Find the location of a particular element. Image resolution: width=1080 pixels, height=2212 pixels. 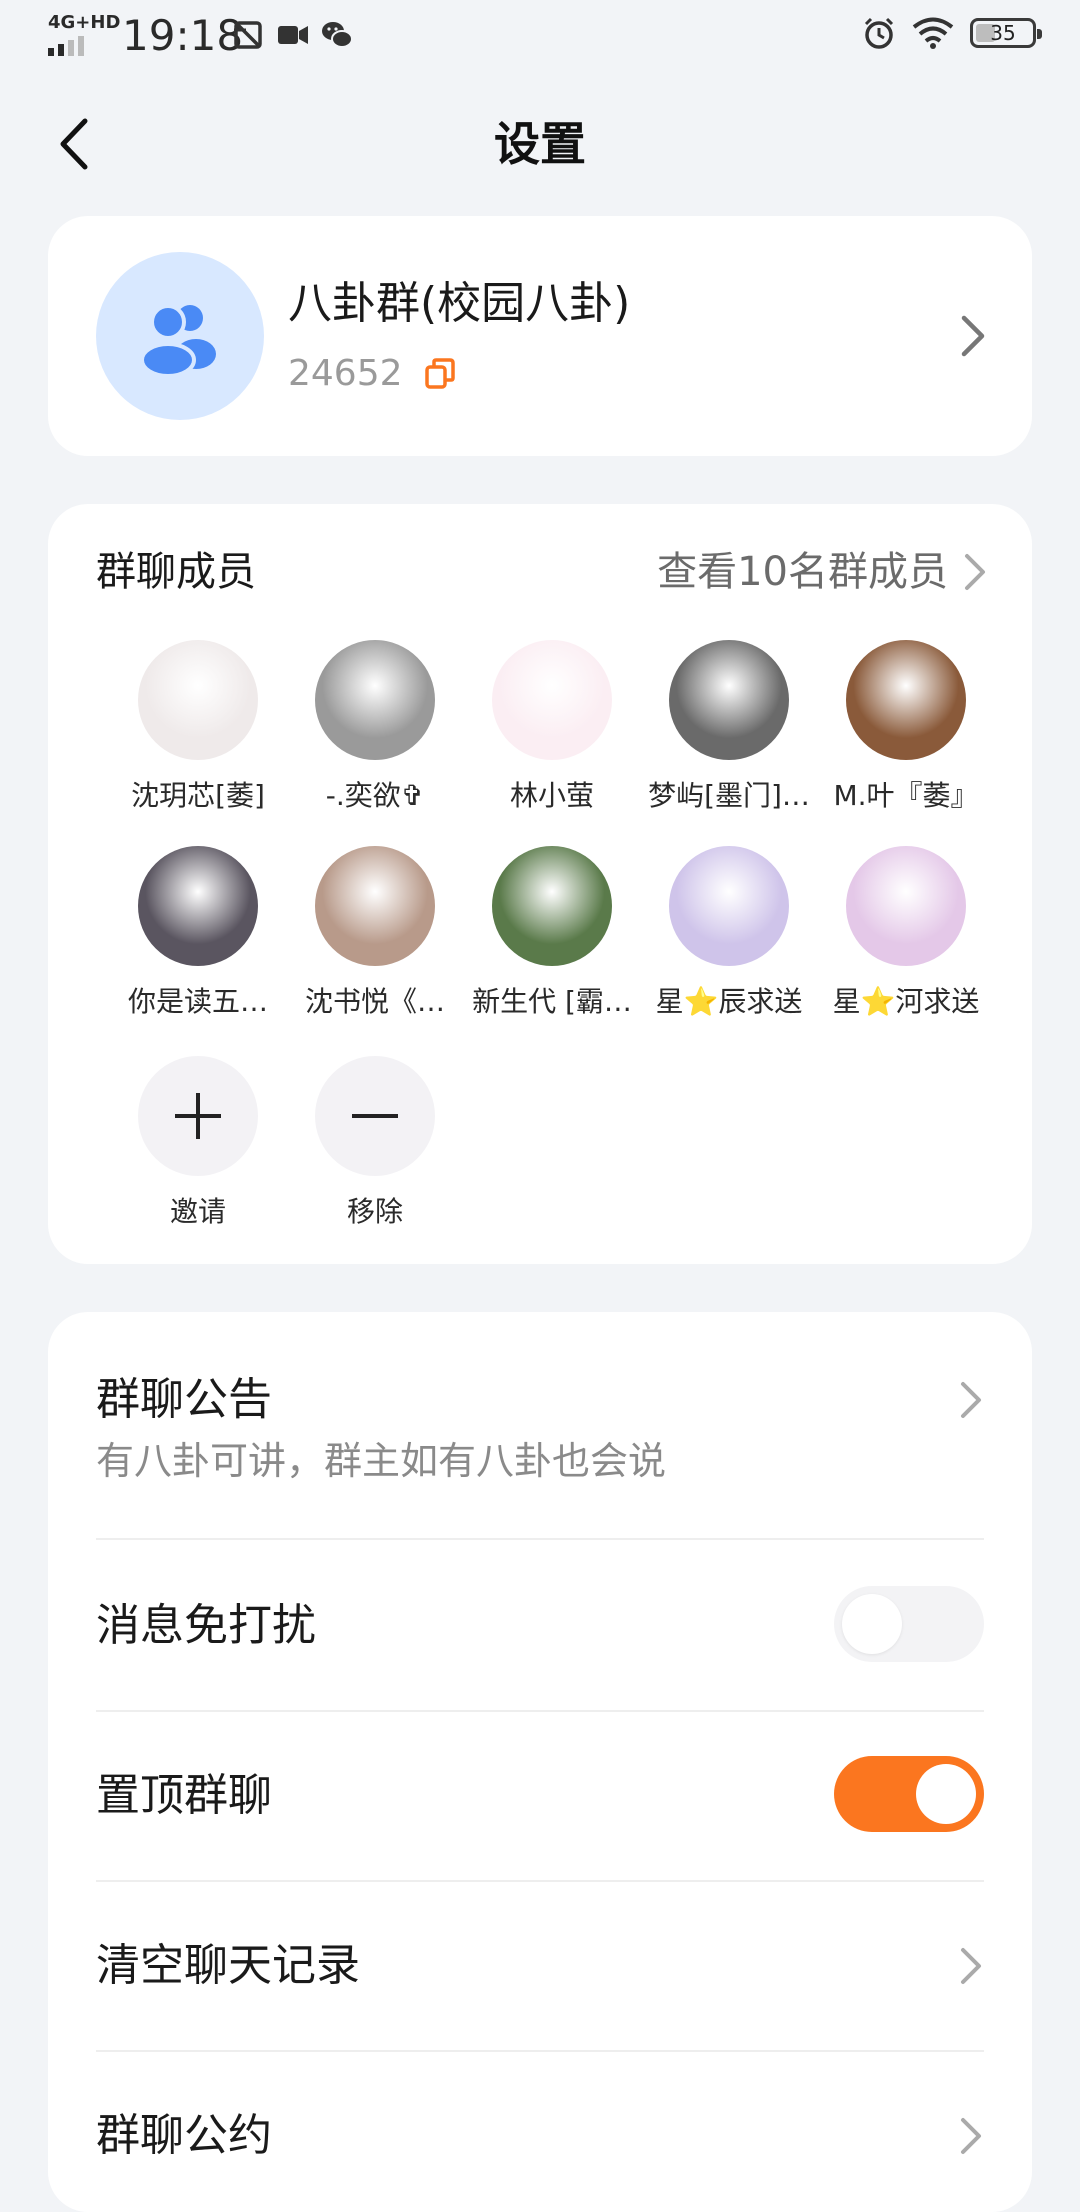

announcement-row: 群聊公告 有八卦可讲，群主如有八卦也会说 is located at coordinates (540, 1437).